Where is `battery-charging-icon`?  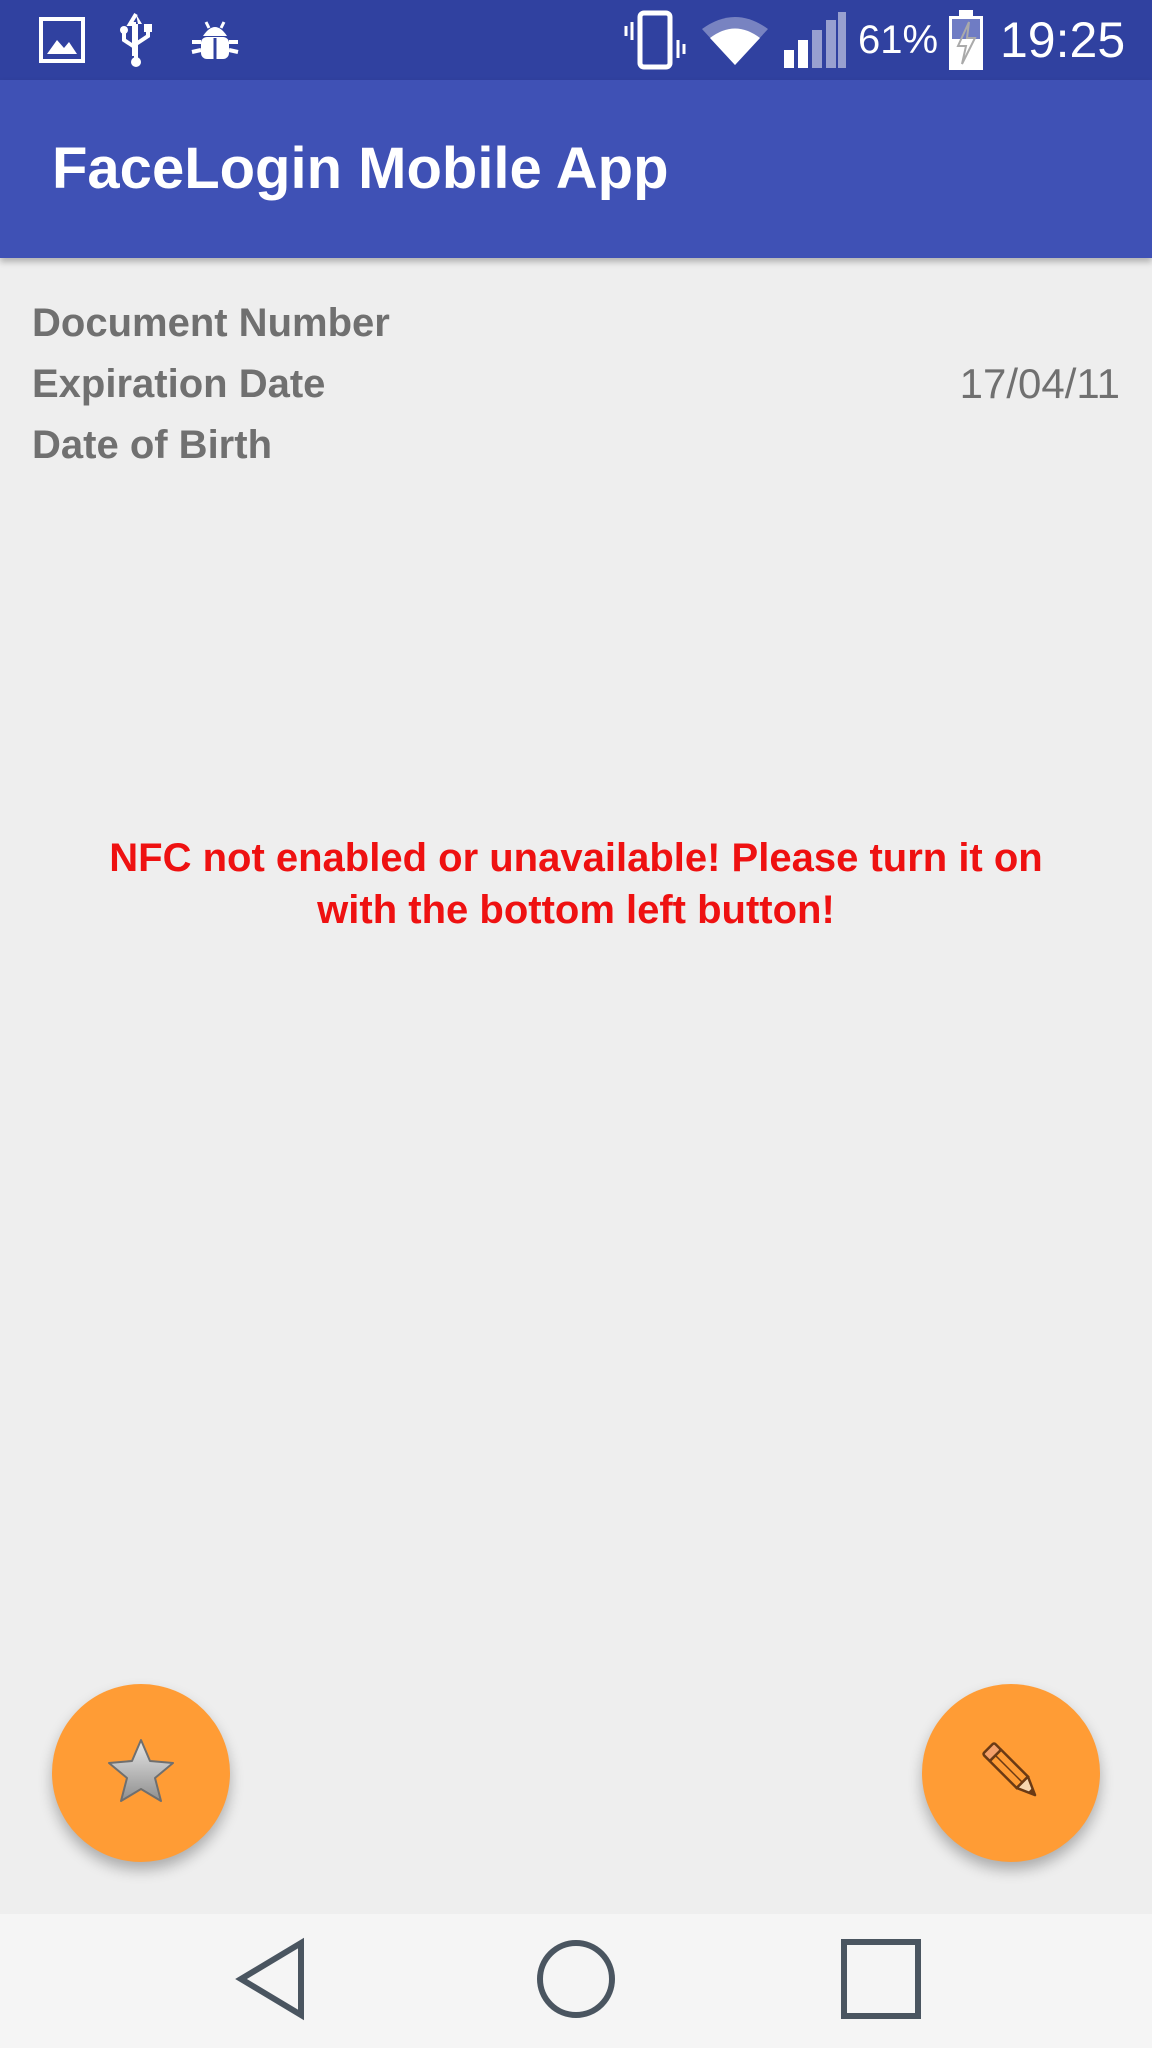
battery-charging-icon is located at coordinates (966, 40).